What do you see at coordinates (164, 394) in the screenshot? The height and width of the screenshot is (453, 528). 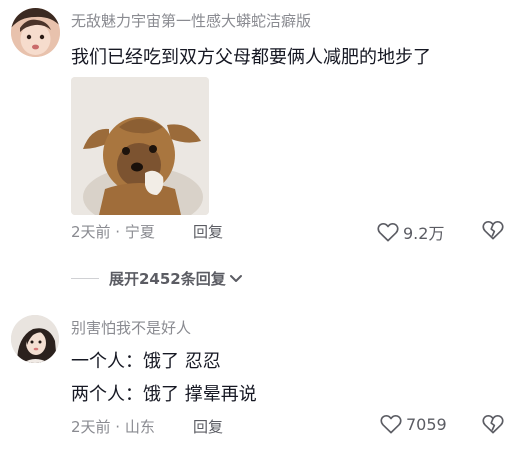 I see `comment-text-line: 两个人：饿了 撑晕再说` at bounding box center [164, 394].